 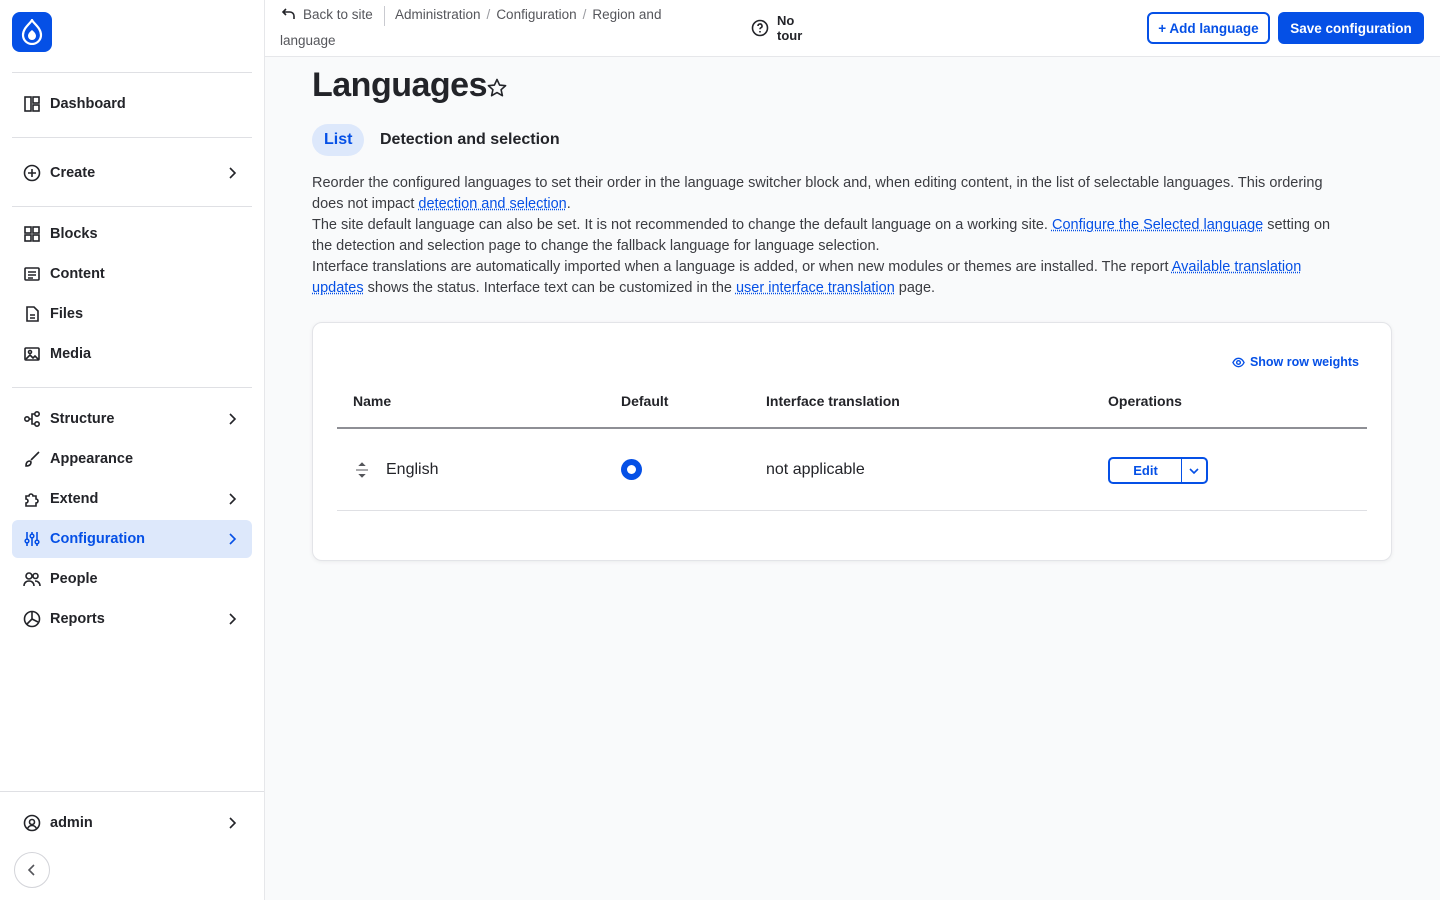 I want to click on back-to-site-link: Back to site, so click(x=327, y=14).